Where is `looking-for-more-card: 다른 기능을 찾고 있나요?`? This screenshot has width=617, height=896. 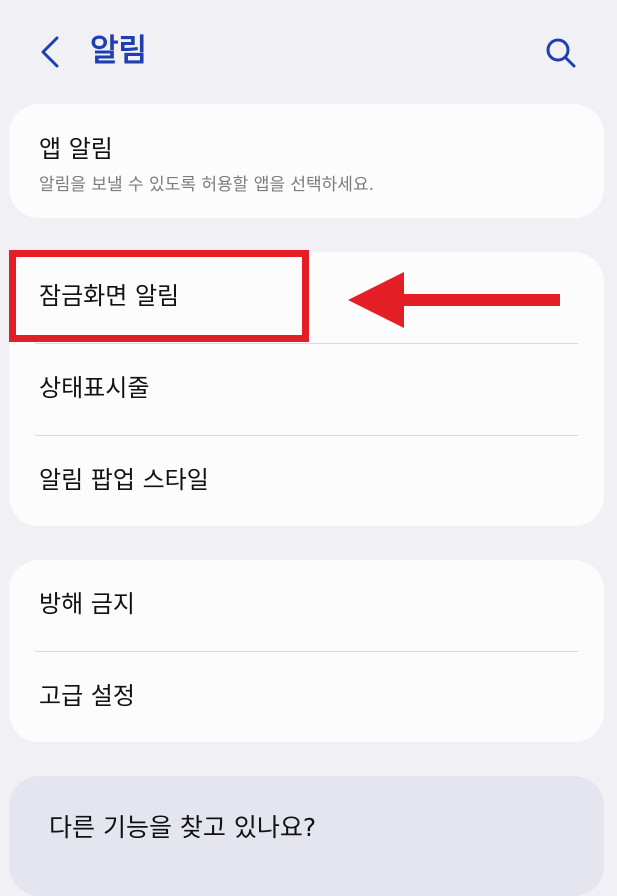 looking-for-more-card: 다른 기능을 찾고 있나요? is located at coordinates (306, 836).